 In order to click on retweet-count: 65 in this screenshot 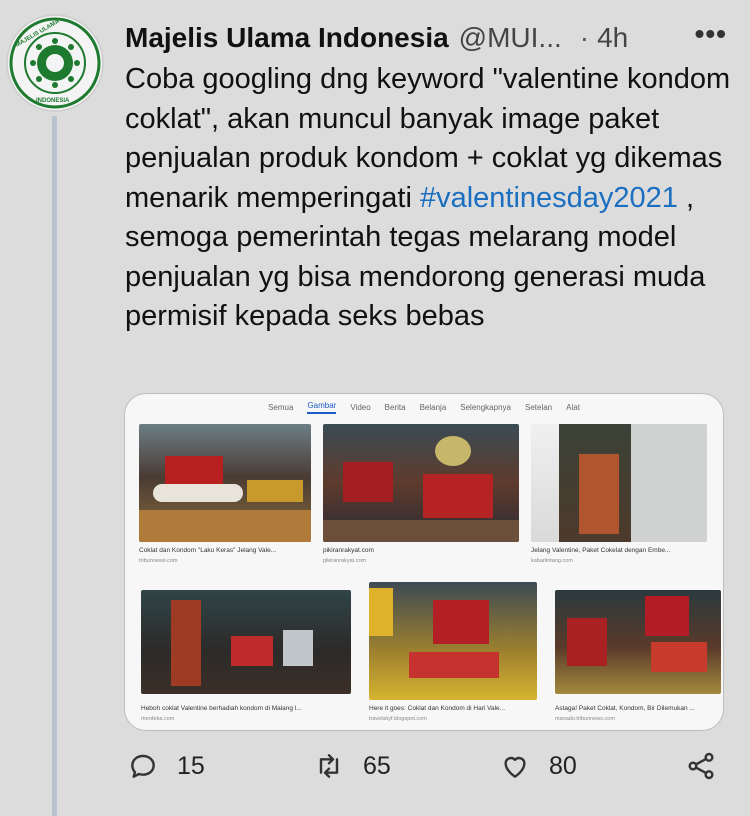, I will do `click(377, 765)`.